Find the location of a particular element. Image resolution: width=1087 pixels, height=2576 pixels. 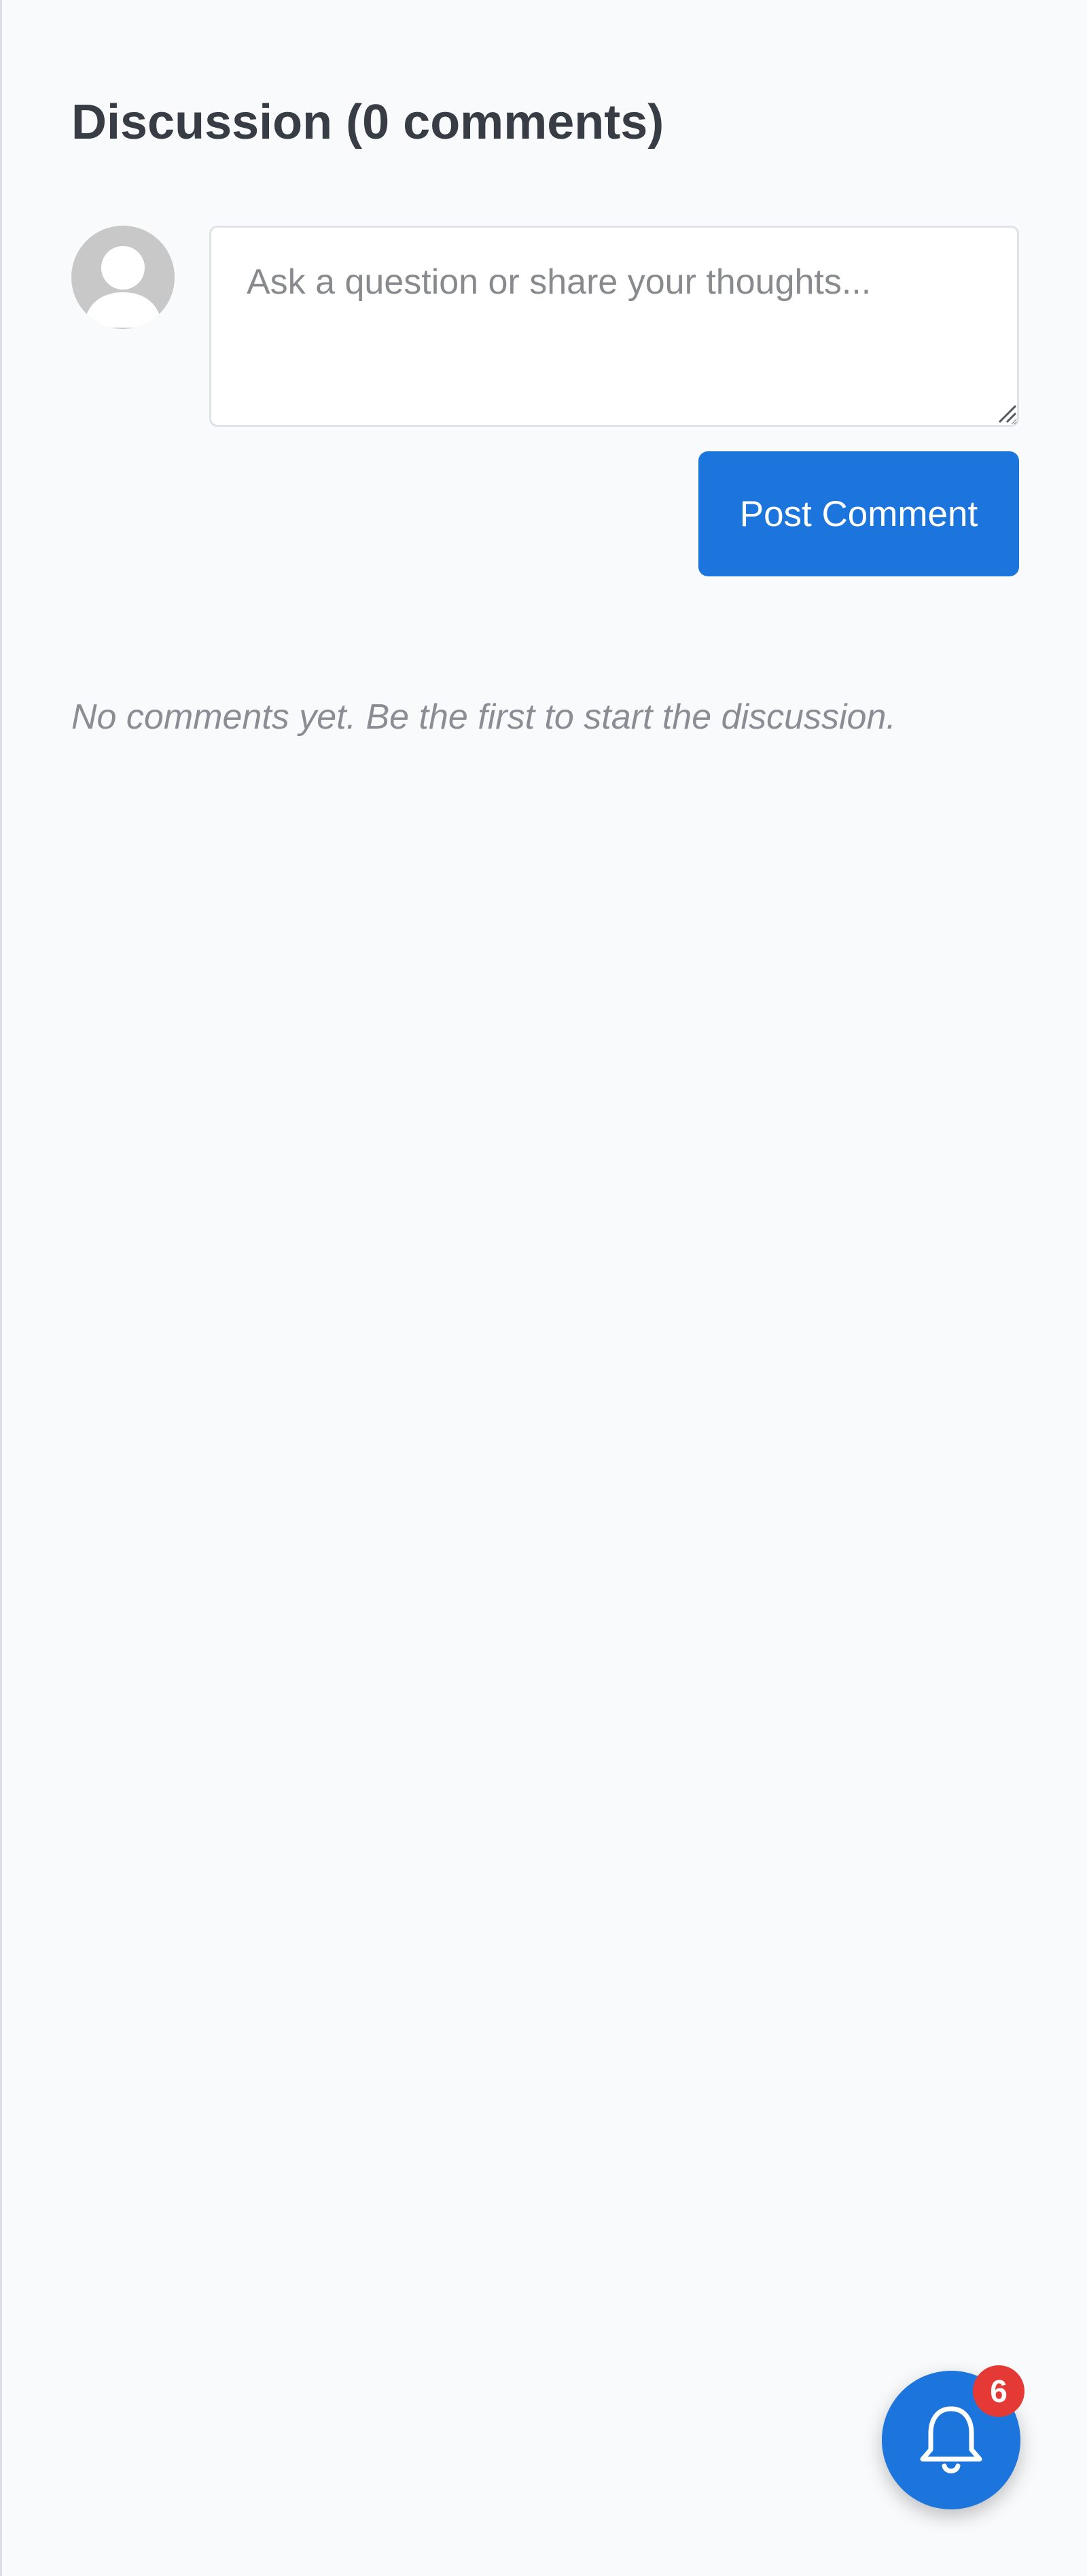

user-silhouette-icon is located at coordinates (123, 287).